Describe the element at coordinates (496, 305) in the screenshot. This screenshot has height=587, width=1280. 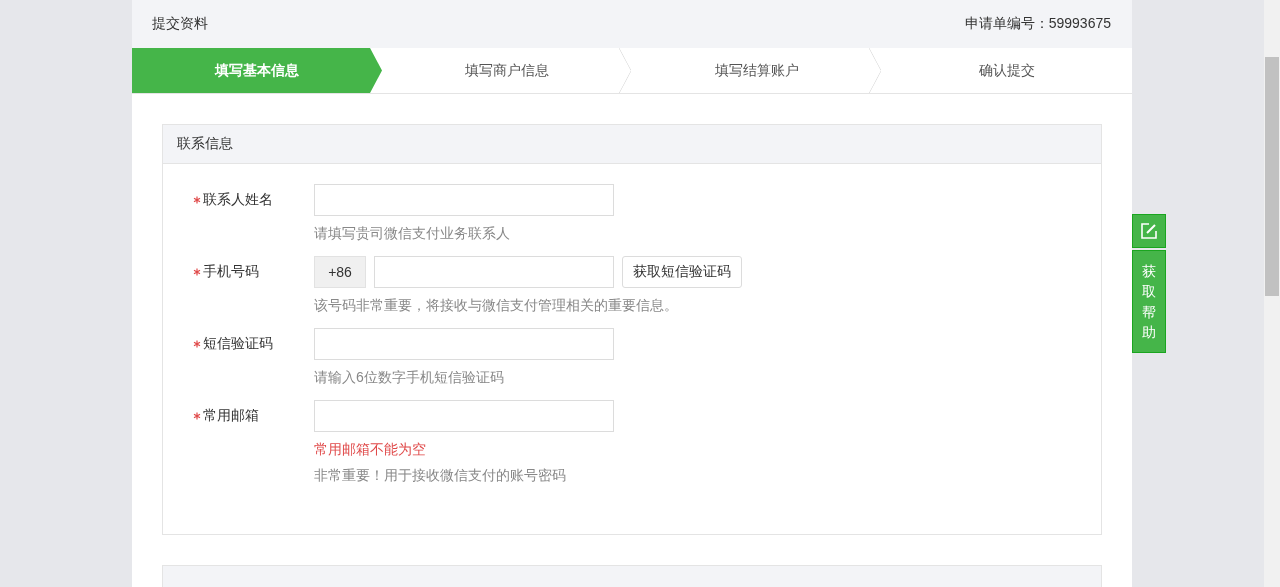
I see `field-hint: 该号码非常重要，将接收与微信支付管理相关的重要信息。` at that location.